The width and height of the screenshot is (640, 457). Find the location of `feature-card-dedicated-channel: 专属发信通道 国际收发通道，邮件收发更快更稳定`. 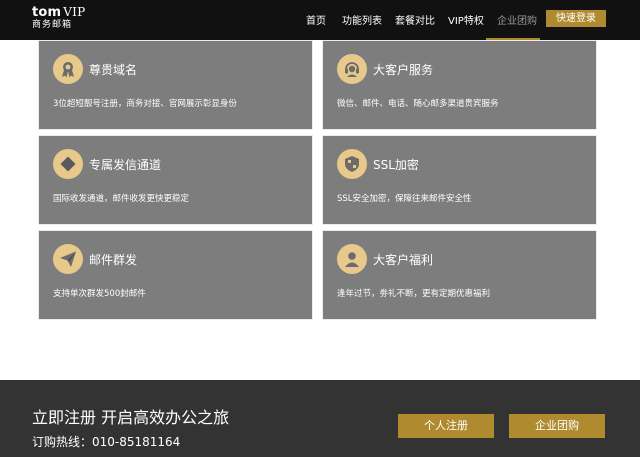

feature-card-dedicated-channel: 专属发信通道 国际收发通道，邮件收发更快更稳定 is located at coordinates (175, 180).